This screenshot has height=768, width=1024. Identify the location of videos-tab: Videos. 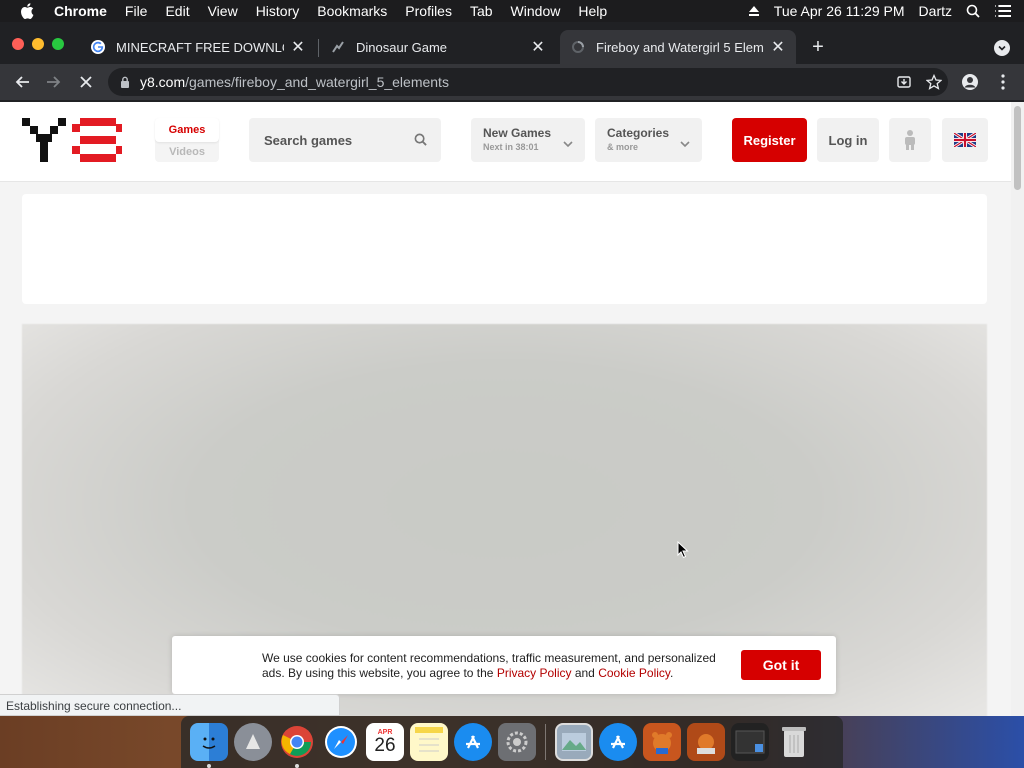
(187, 152).